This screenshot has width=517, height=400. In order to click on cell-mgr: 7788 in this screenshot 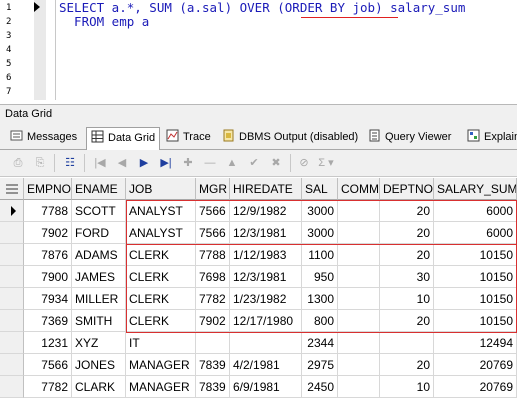, I will do `click(213, 255)`.